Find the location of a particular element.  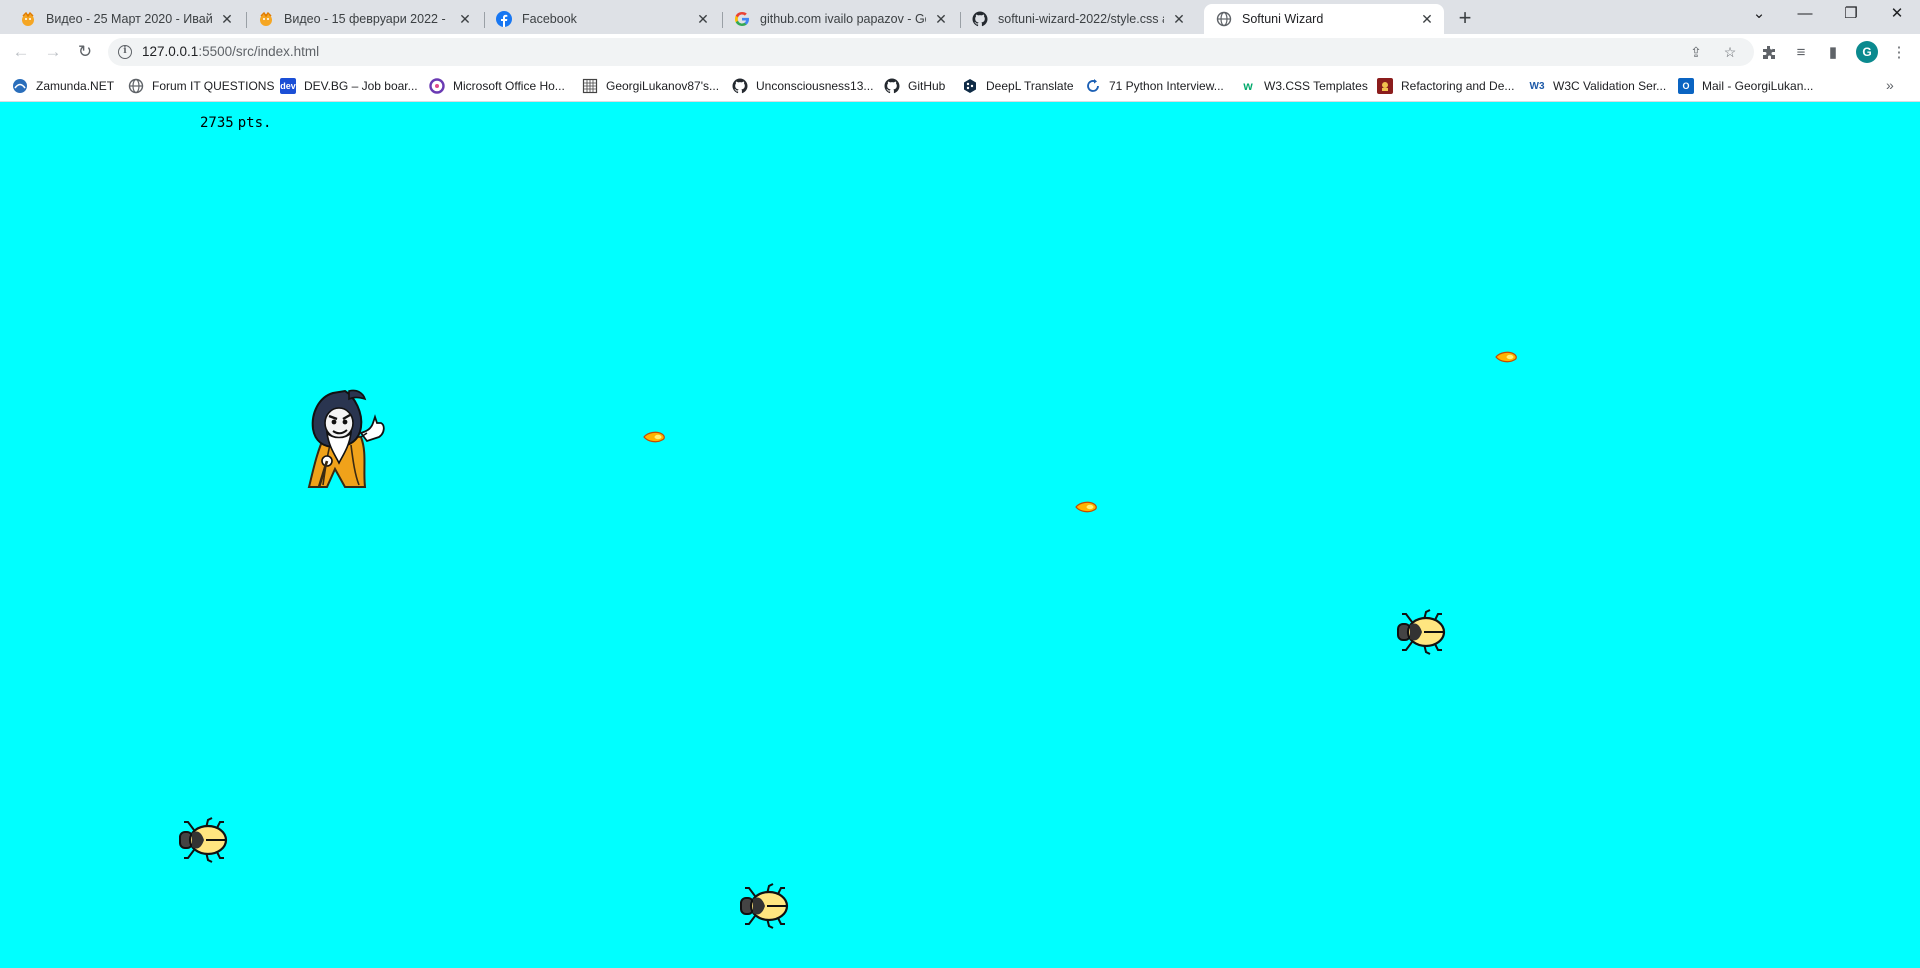

tab-title: Видео - 15 февруари 2022 - Ива is located at coordinates (367, 19).